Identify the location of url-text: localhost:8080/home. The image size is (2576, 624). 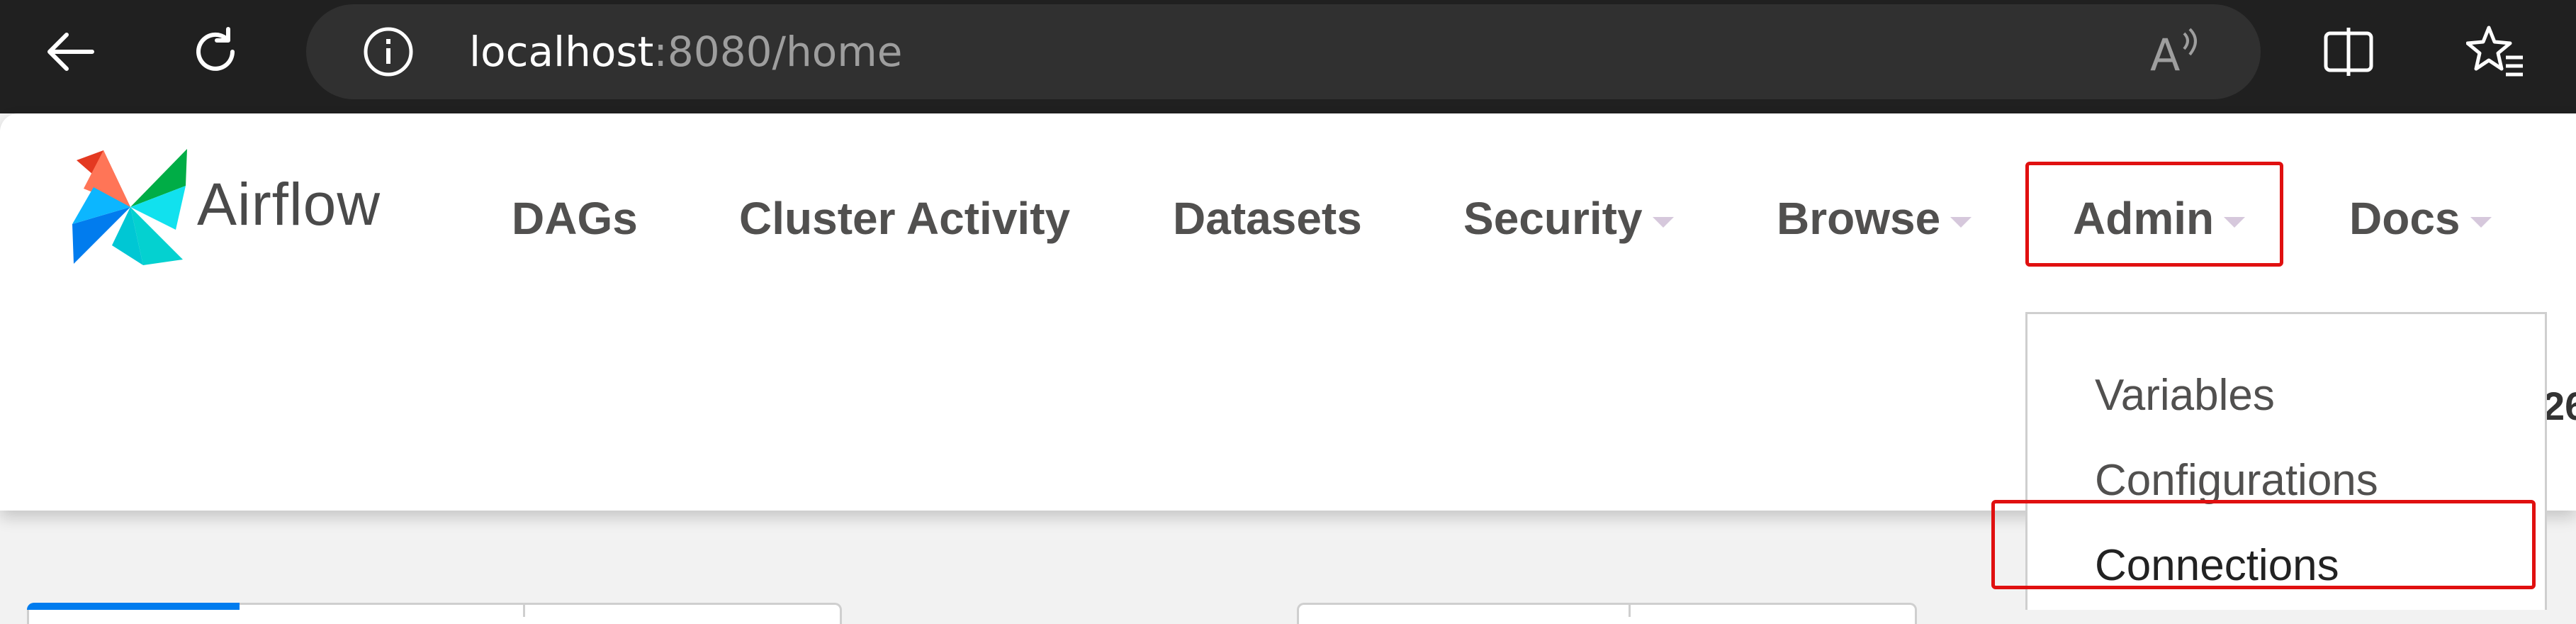
(685, 52).